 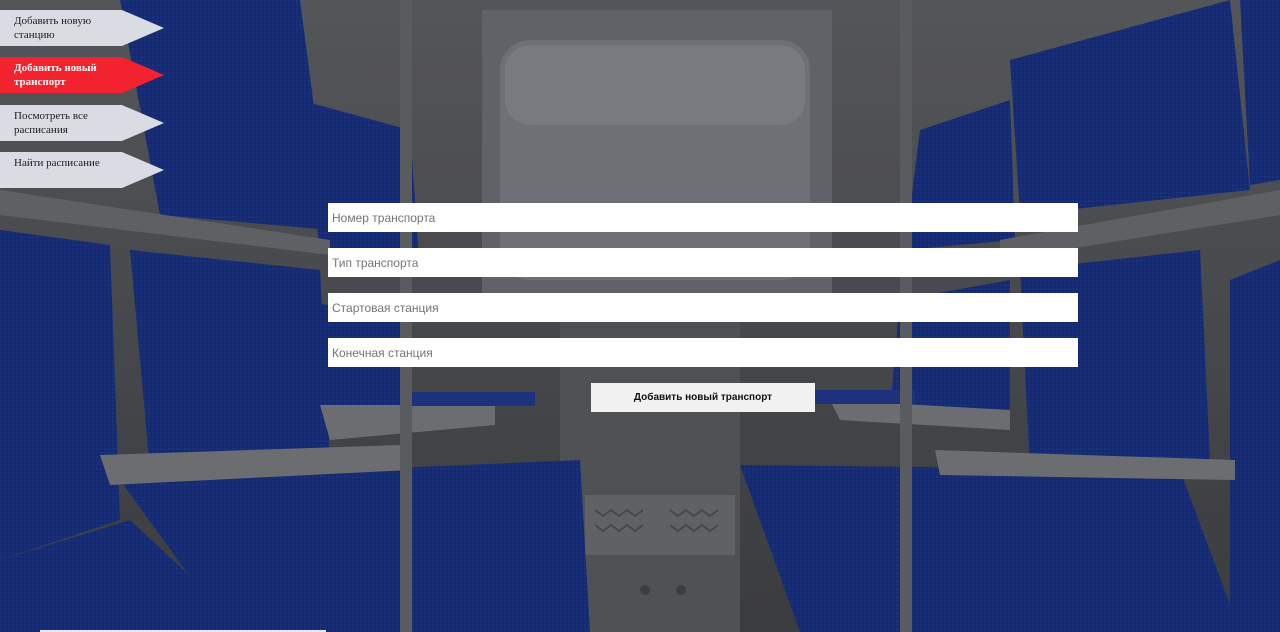 I want to click on nav-item-label: Найти расписание, so click(x=57, y=163).